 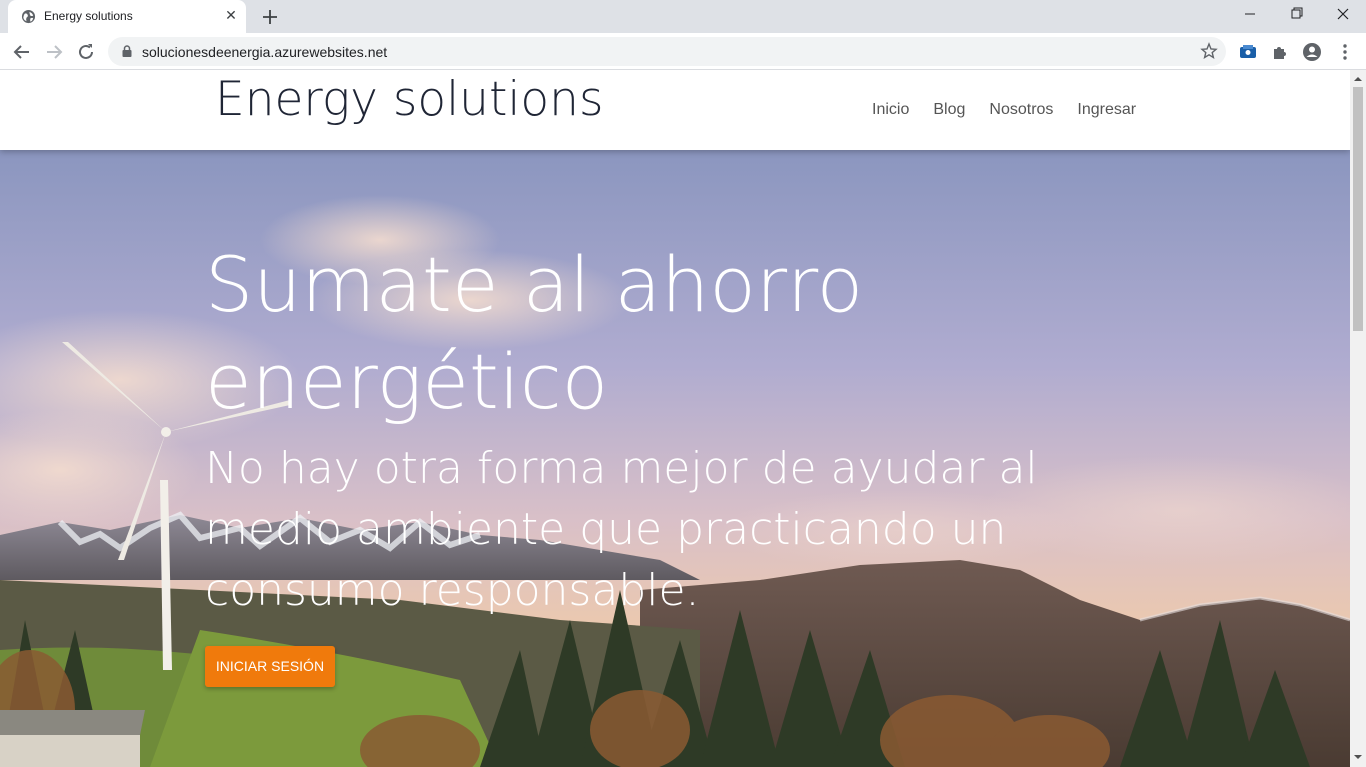 What do you see at coordinates (54, 52) in the screenshot?
I see `forward-arrow-icon` at bounding box center [54, 52].